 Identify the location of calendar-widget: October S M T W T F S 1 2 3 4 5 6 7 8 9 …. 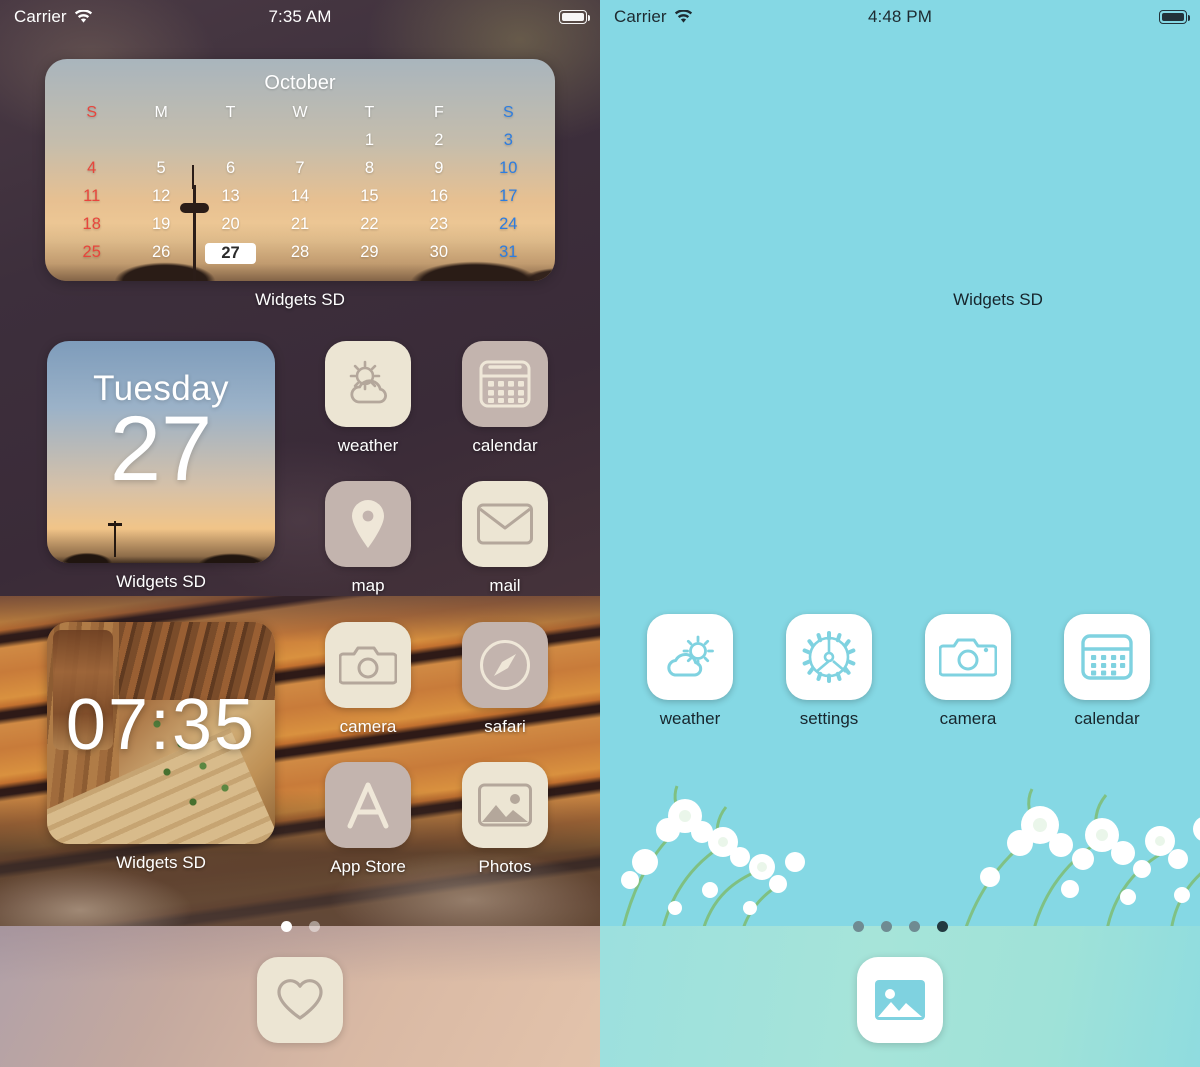
(300, 170).